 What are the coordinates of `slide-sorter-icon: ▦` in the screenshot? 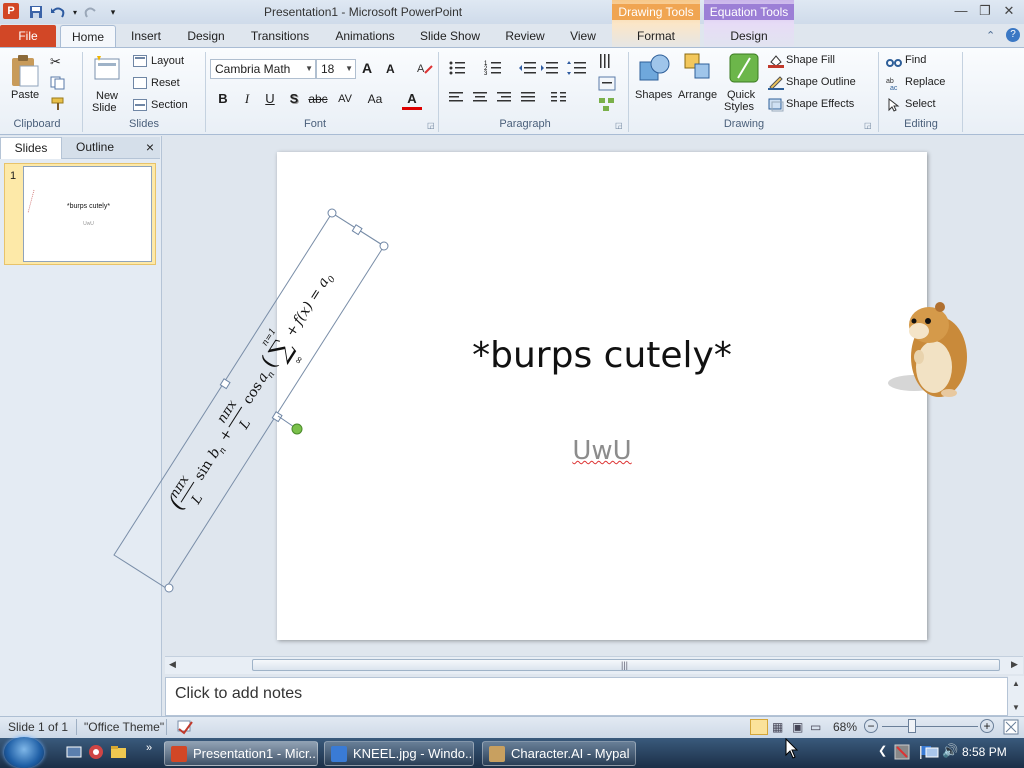 It's located at (777, 727).